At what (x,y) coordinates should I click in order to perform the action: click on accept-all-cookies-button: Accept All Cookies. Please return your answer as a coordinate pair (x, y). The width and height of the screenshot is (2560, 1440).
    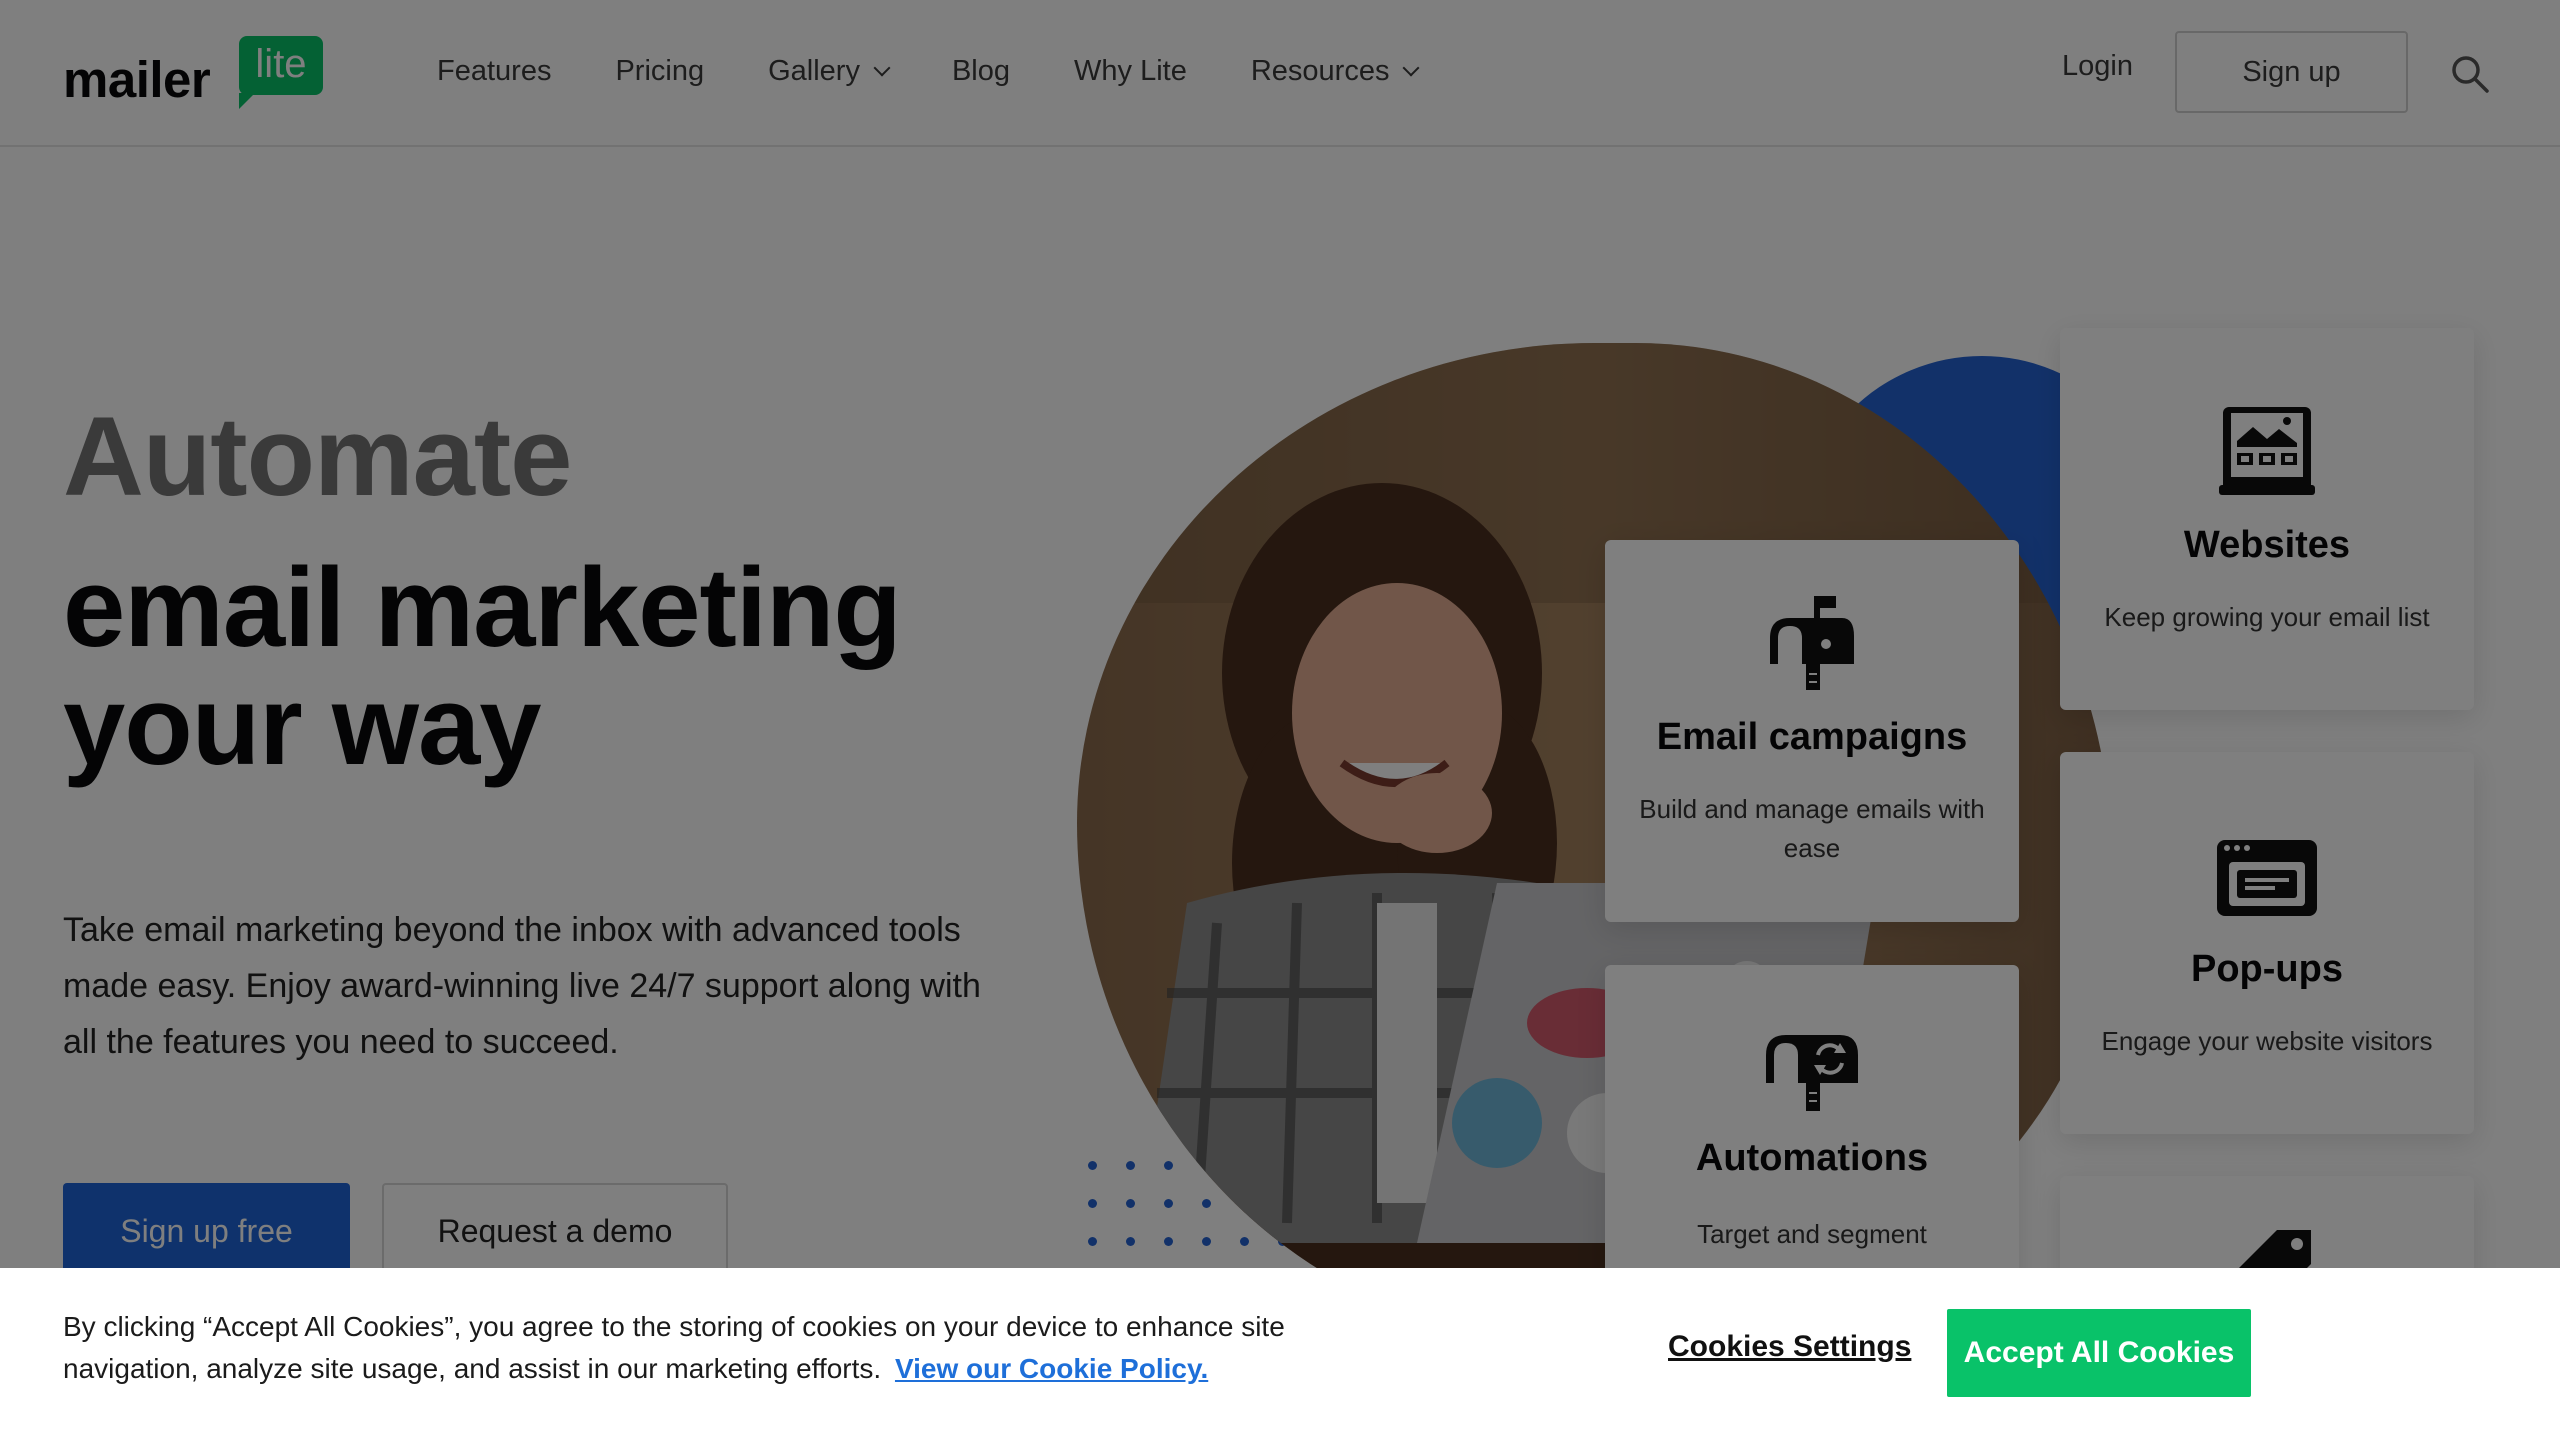
    Looking at the image, I should click on (2099, 1353).